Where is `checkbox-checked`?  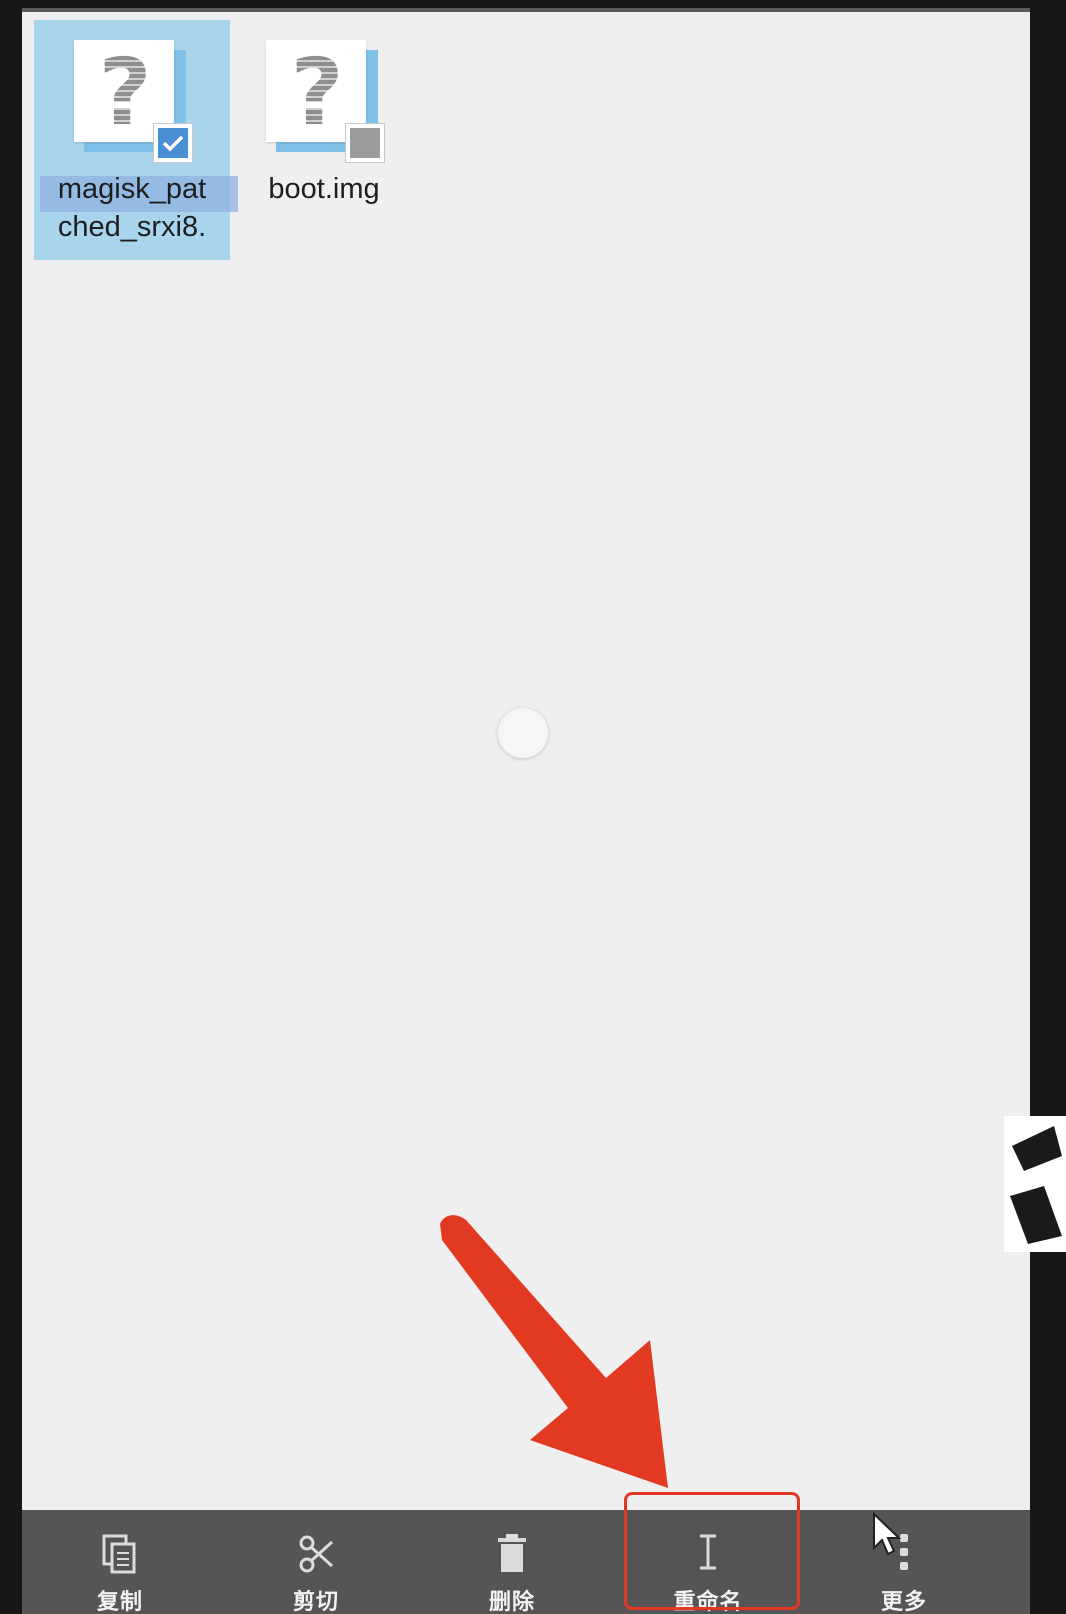 checkbox-checked is located at coordinates (173, 143).